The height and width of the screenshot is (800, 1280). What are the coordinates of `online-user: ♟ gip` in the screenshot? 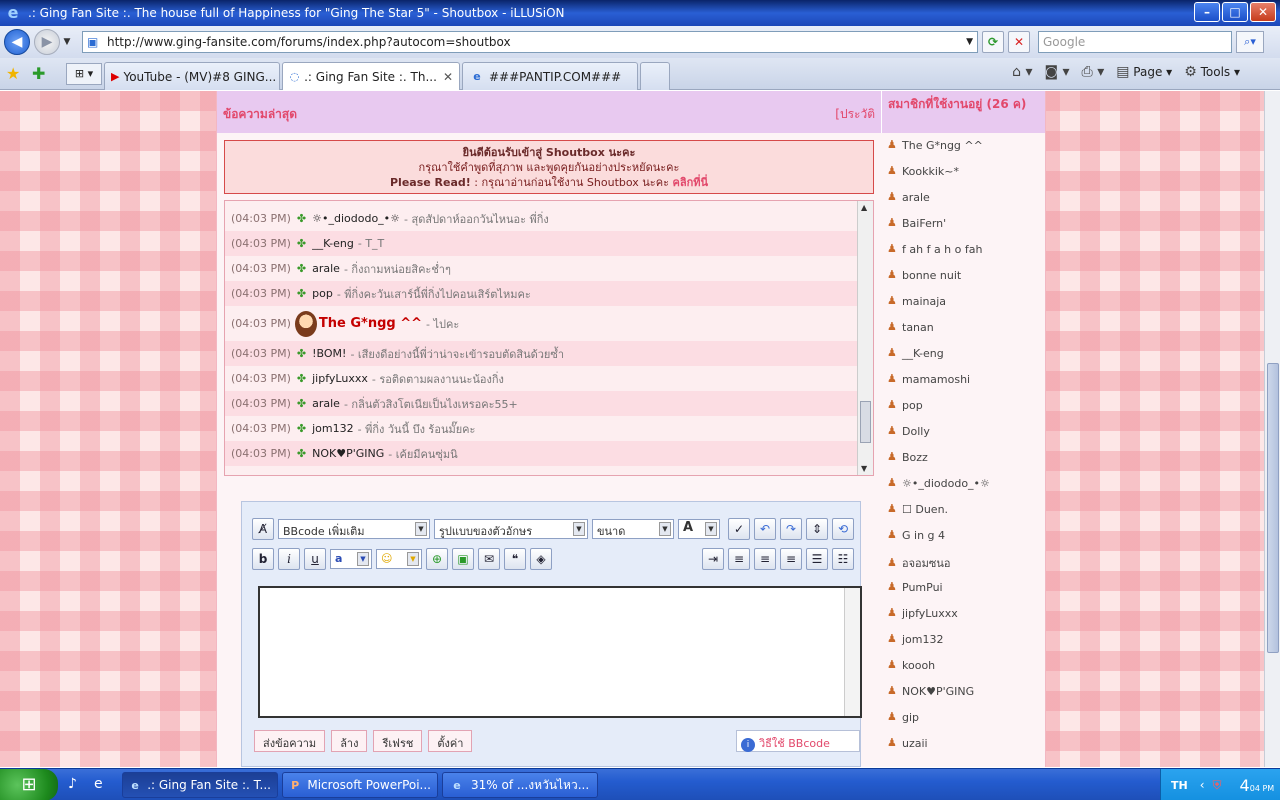 It's located at (903, 717).